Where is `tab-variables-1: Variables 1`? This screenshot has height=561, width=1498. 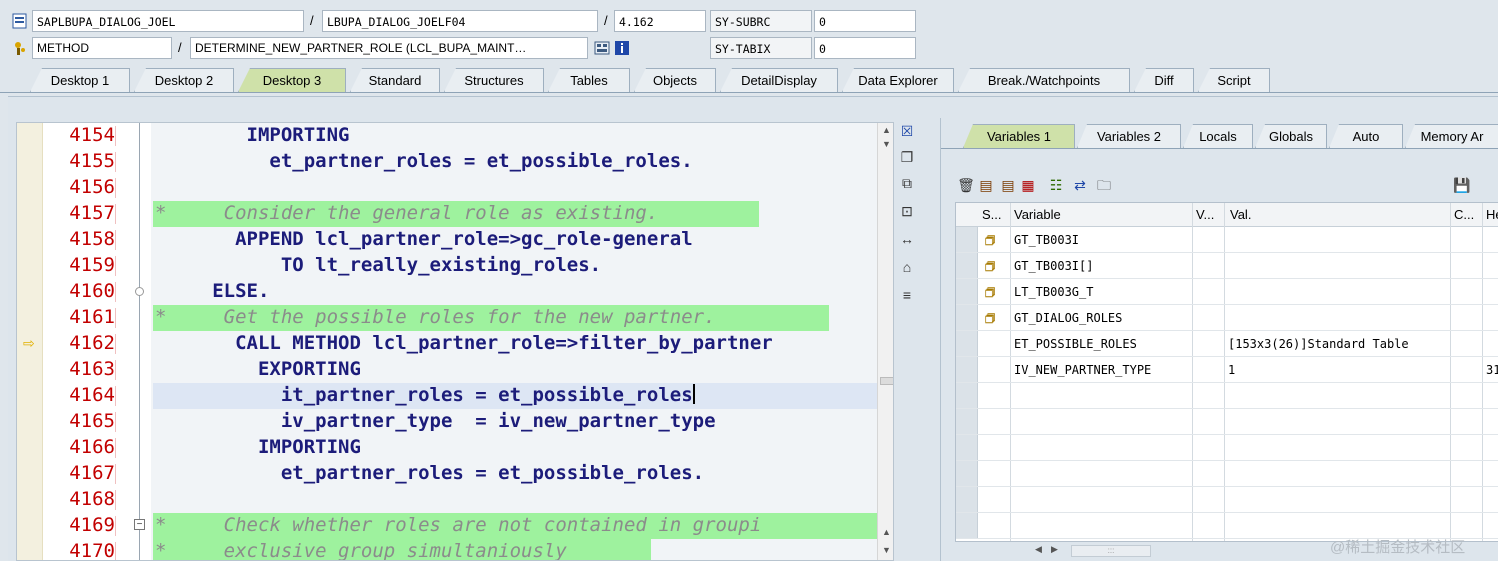
tab-variables-1: Variables 1 is located at coordinates (1019, 136).